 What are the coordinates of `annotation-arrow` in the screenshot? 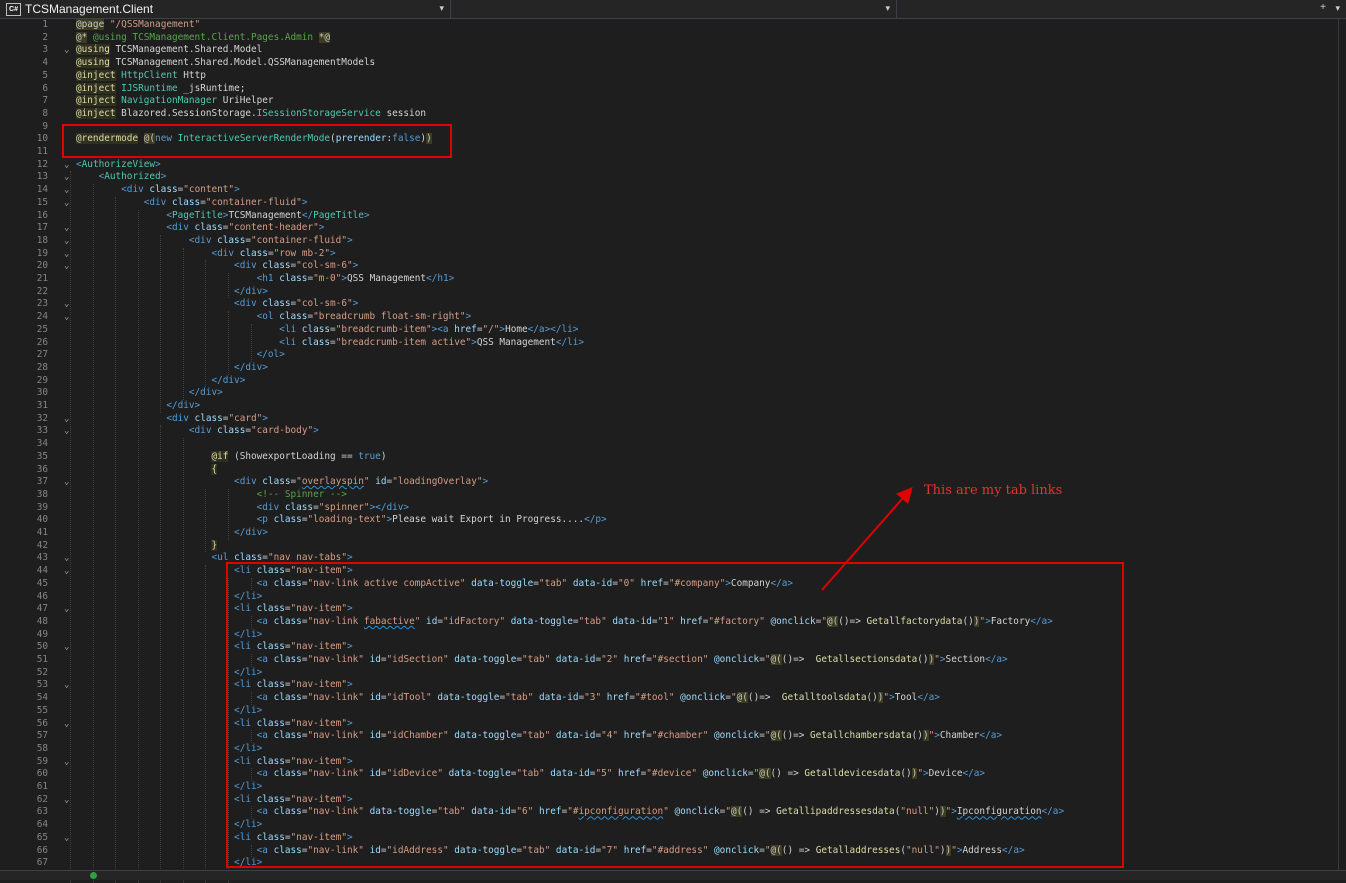 It's located at (867, 538).